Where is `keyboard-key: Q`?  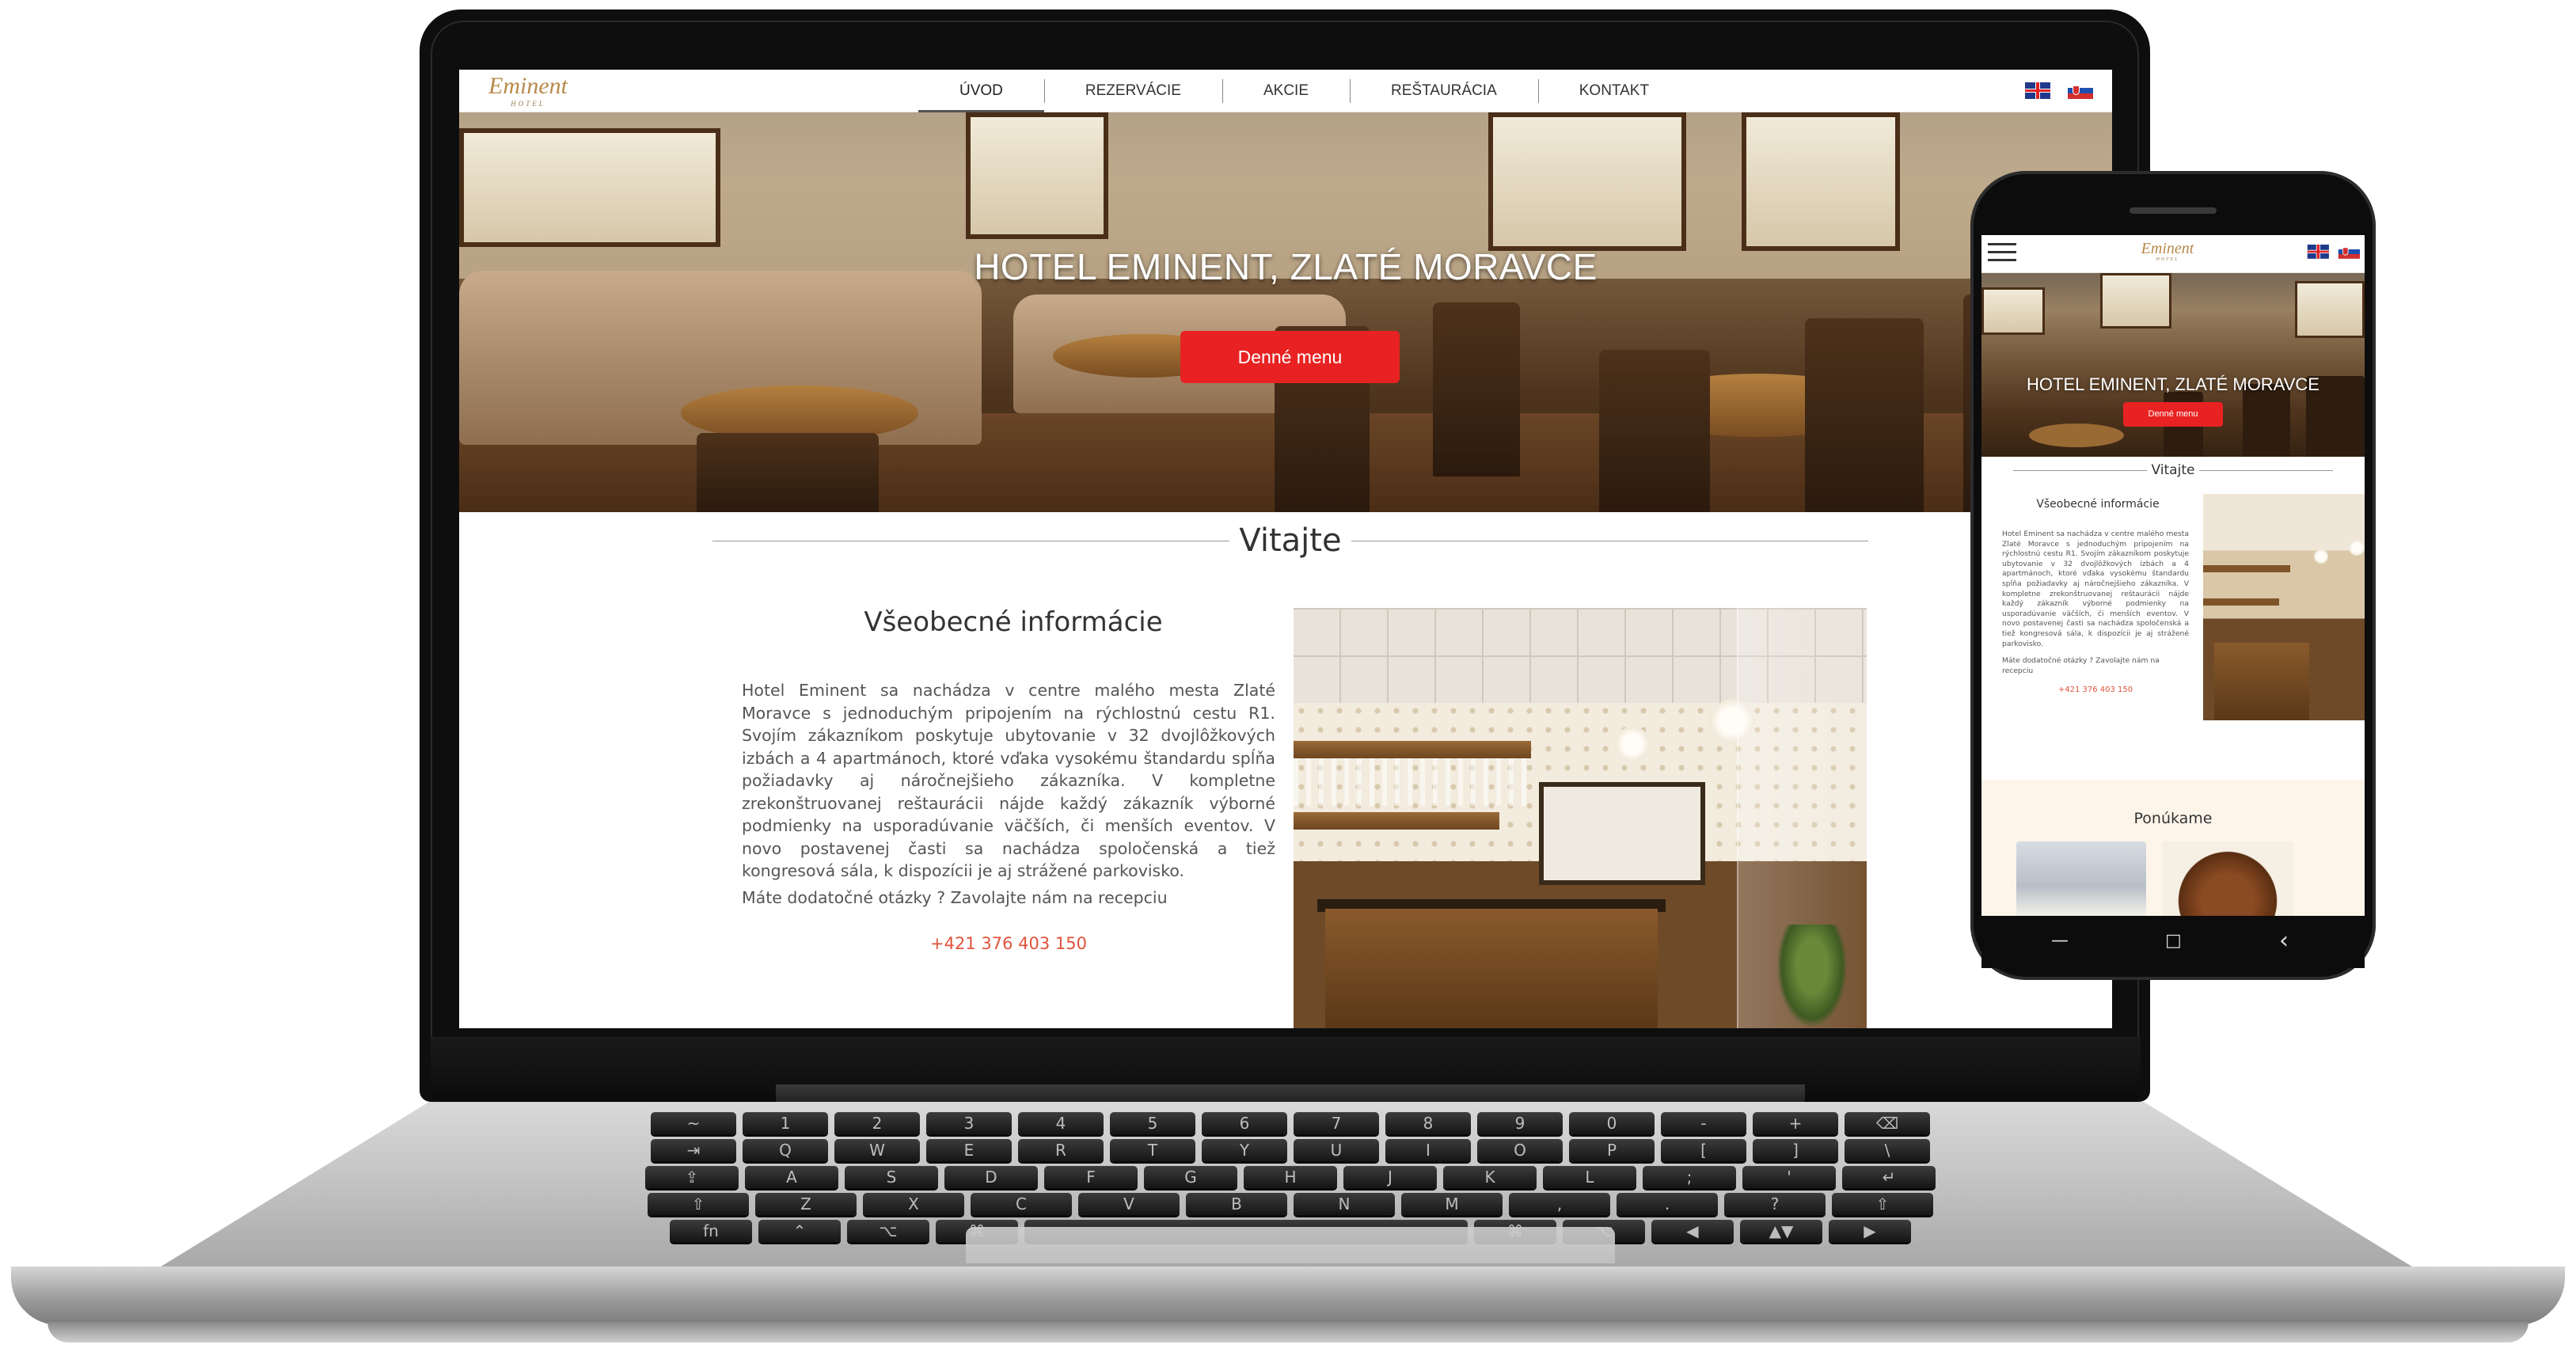
keyboard-key: Q is located at coordinates (786, 1150).